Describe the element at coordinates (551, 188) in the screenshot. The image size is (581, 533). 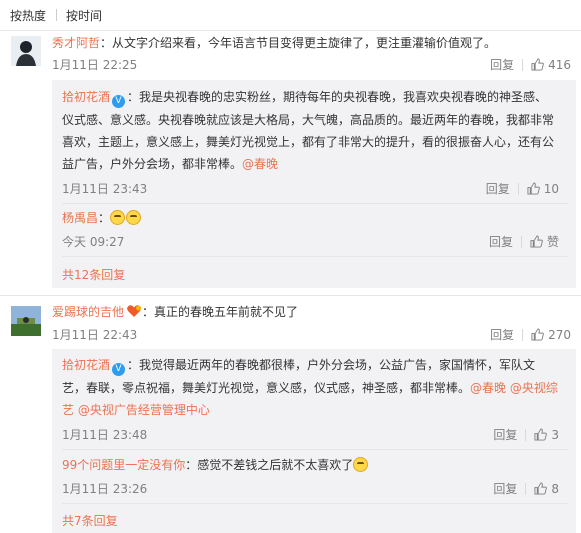
I see `like-count: 10` at that location.